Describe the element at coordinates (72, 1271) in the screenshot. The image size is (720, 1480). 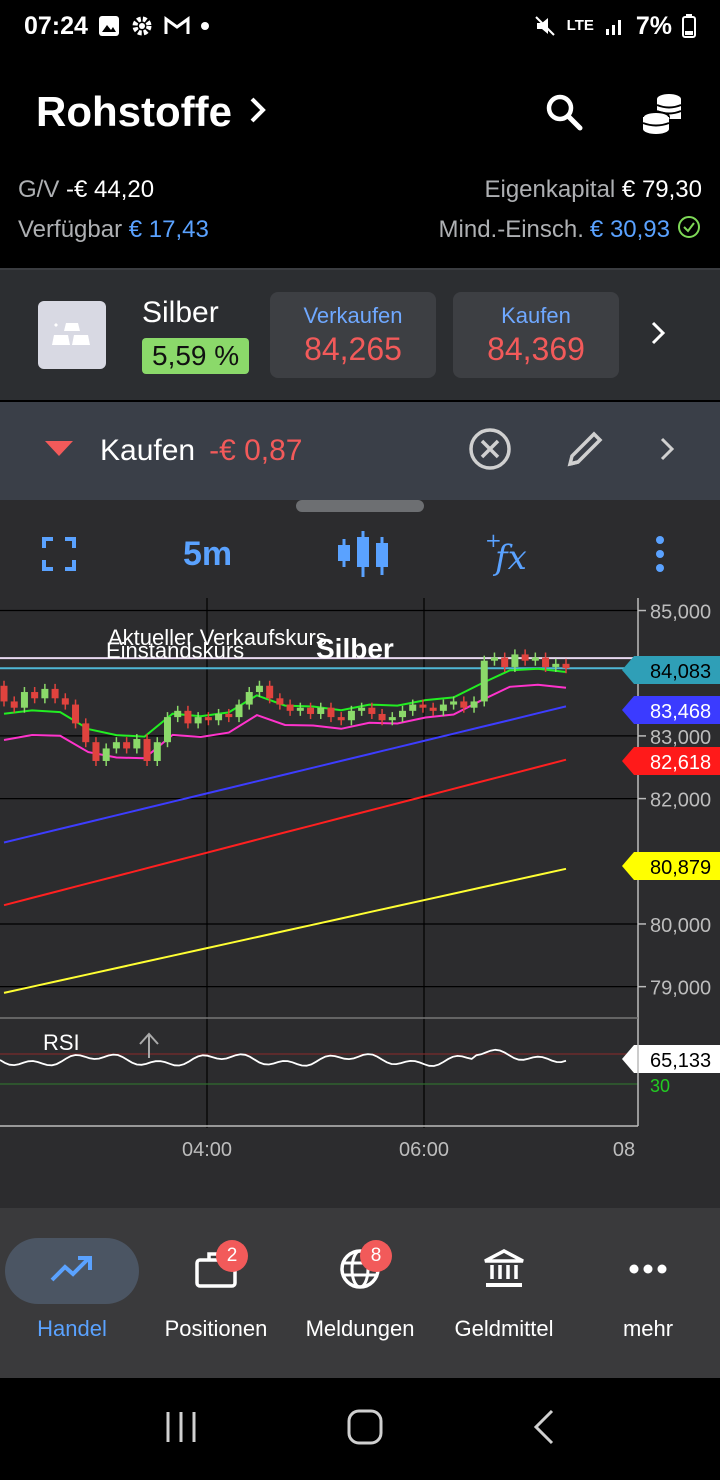
I see `trend-icon` at that location.